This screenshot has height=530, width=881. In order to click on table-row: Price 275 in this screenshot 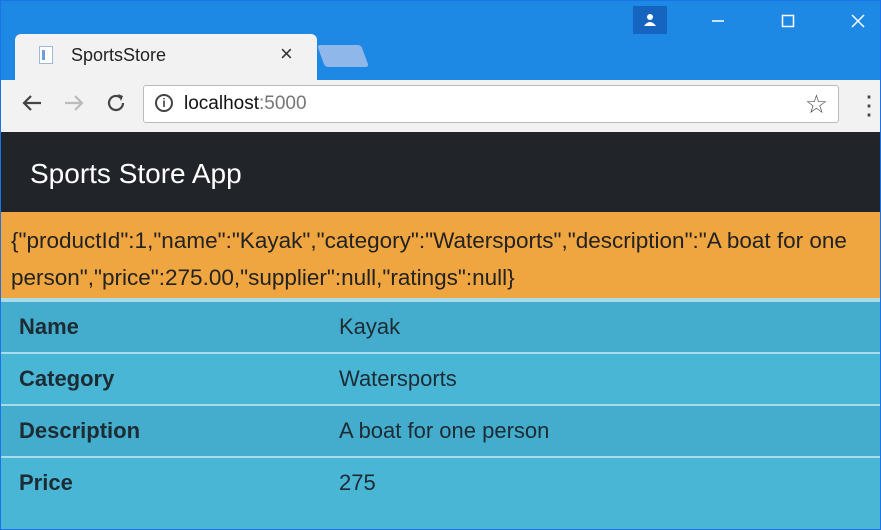, I will do `click(440, 482)`.